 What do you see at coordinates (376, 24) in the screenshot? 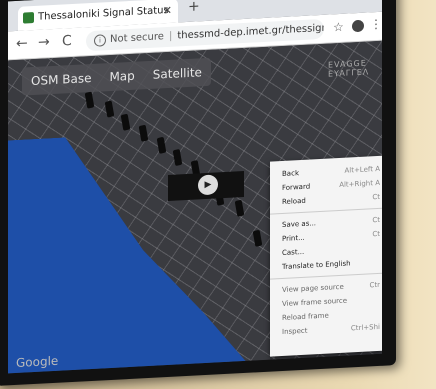
I see `menu-kebab-icon: ⋮` at bounding box center [376, 24].